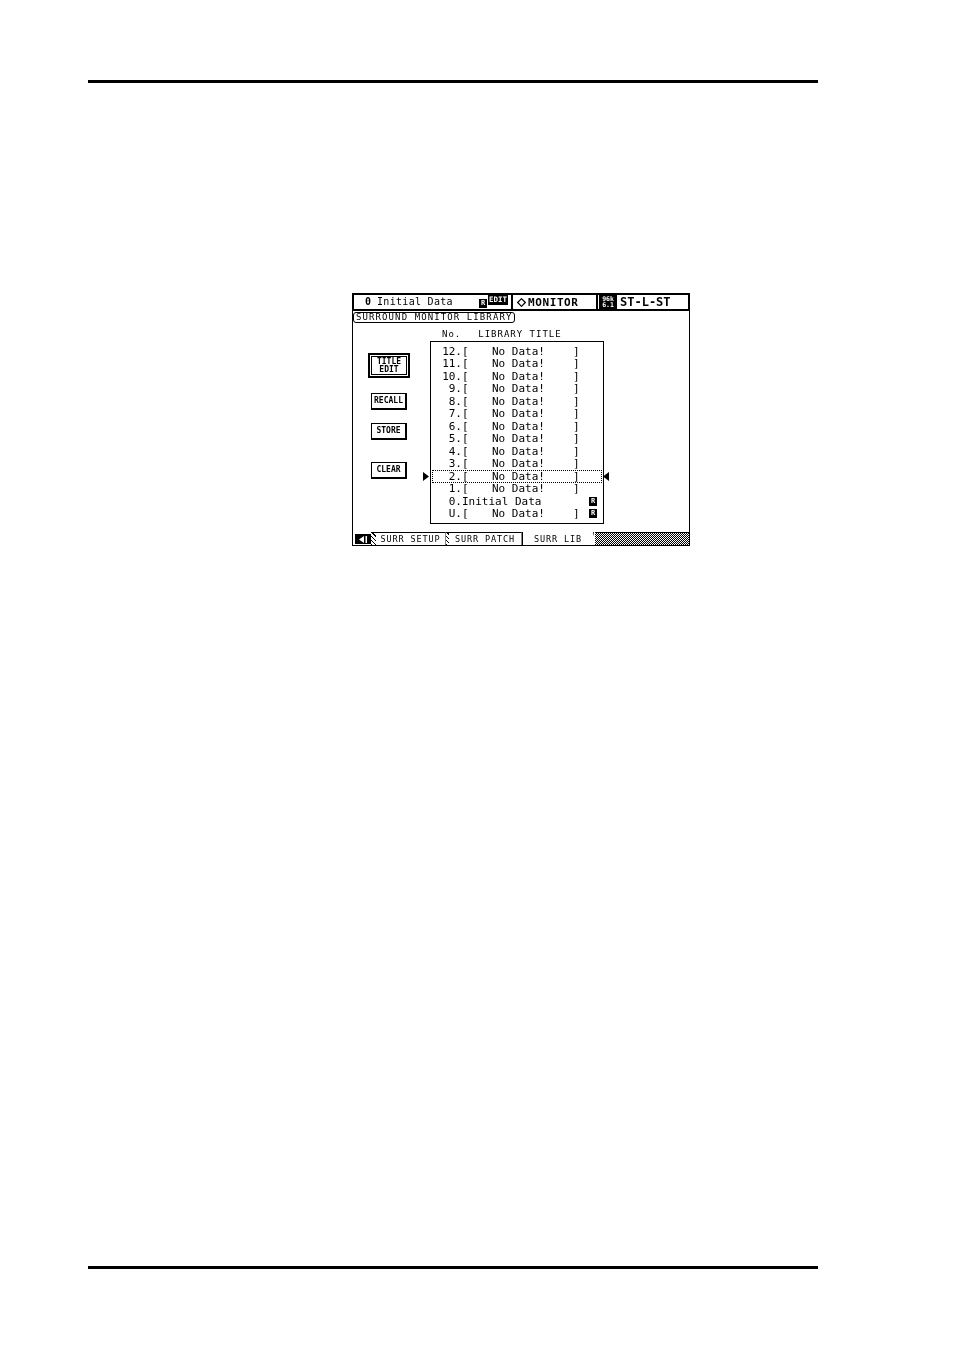  I want to click on library-row: 5.[ No Data! ], so click(517, 438).